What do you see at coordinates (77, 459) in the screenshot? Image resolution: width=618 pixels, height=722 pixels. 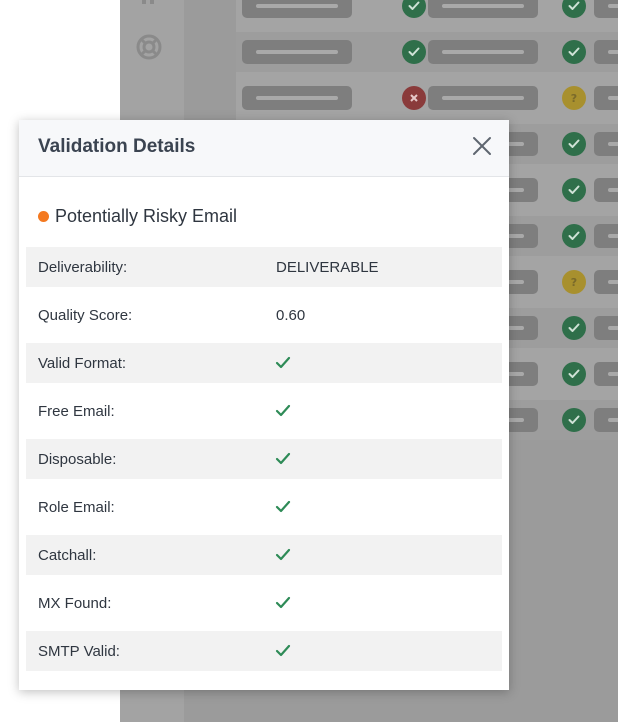 I see `detail-label: Disposable:` at bounding box center [77, 459].